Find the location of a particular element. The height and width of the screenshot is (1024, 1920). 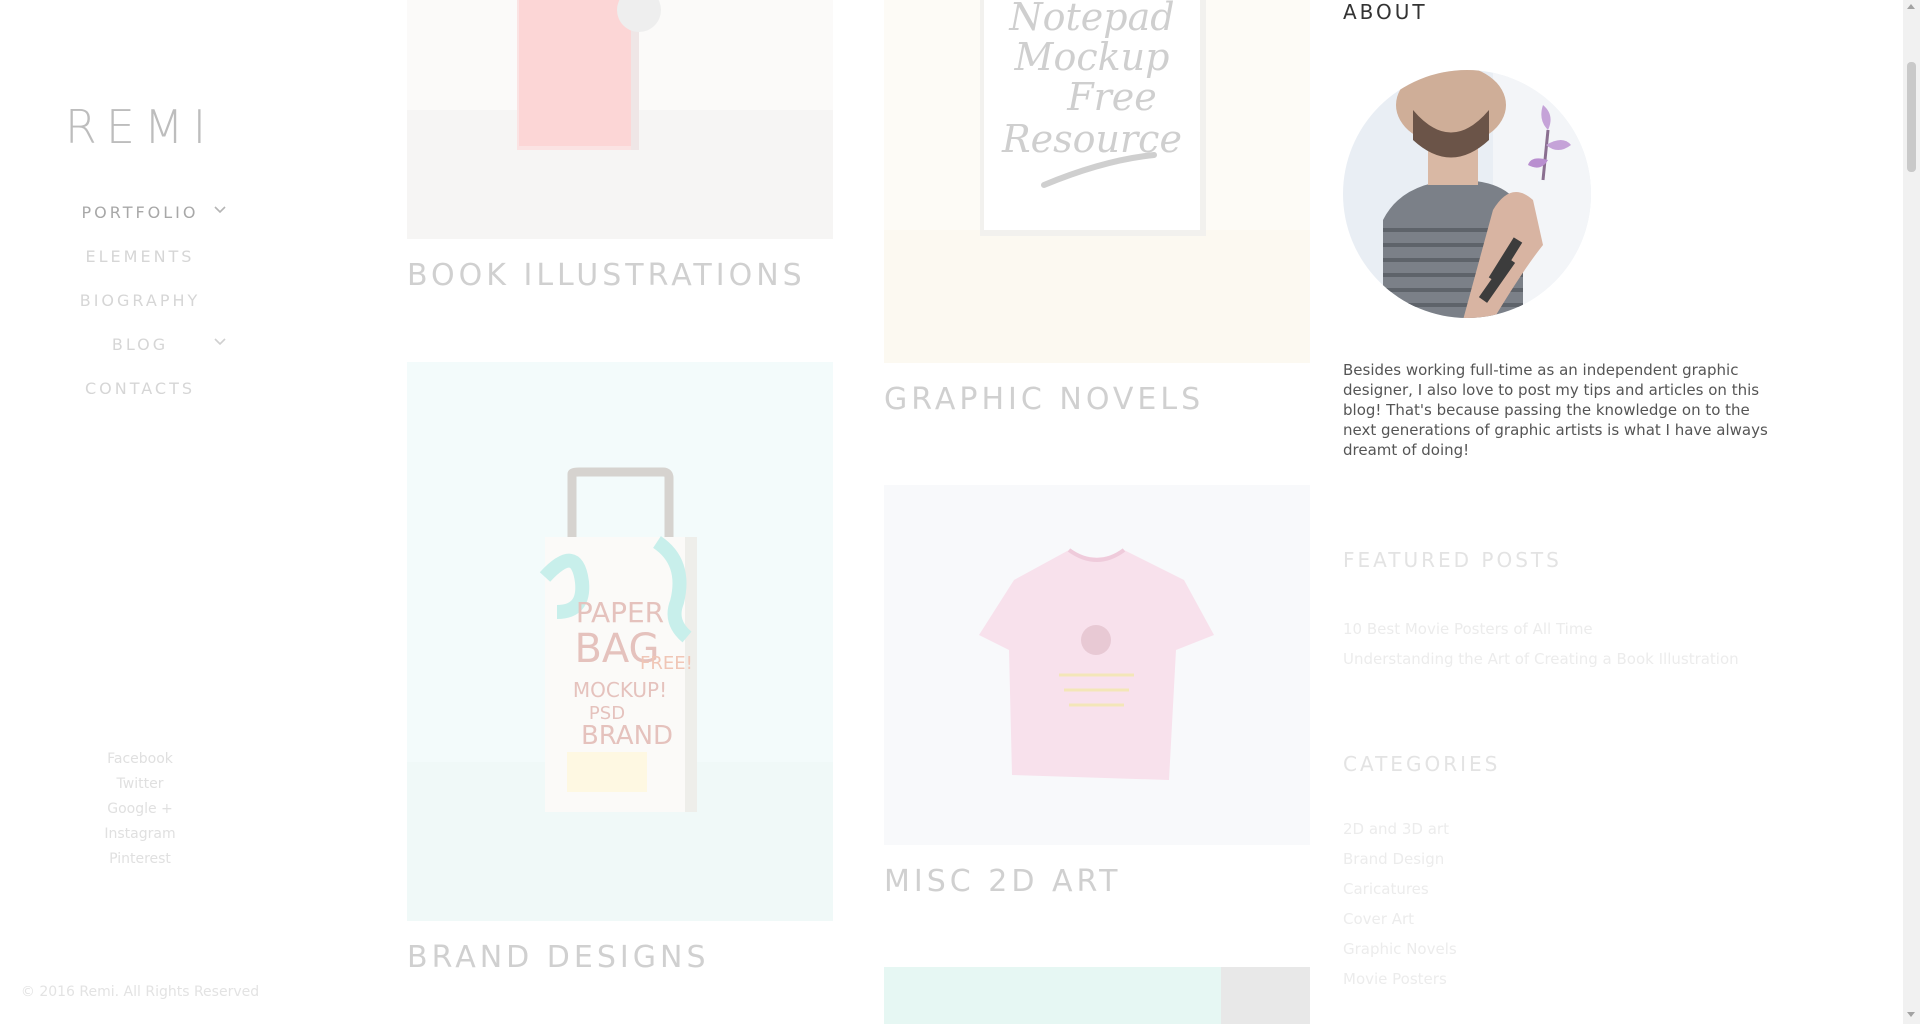

featured-posts-title: FEATURED POSTS is located at coordinates (1452, 560).